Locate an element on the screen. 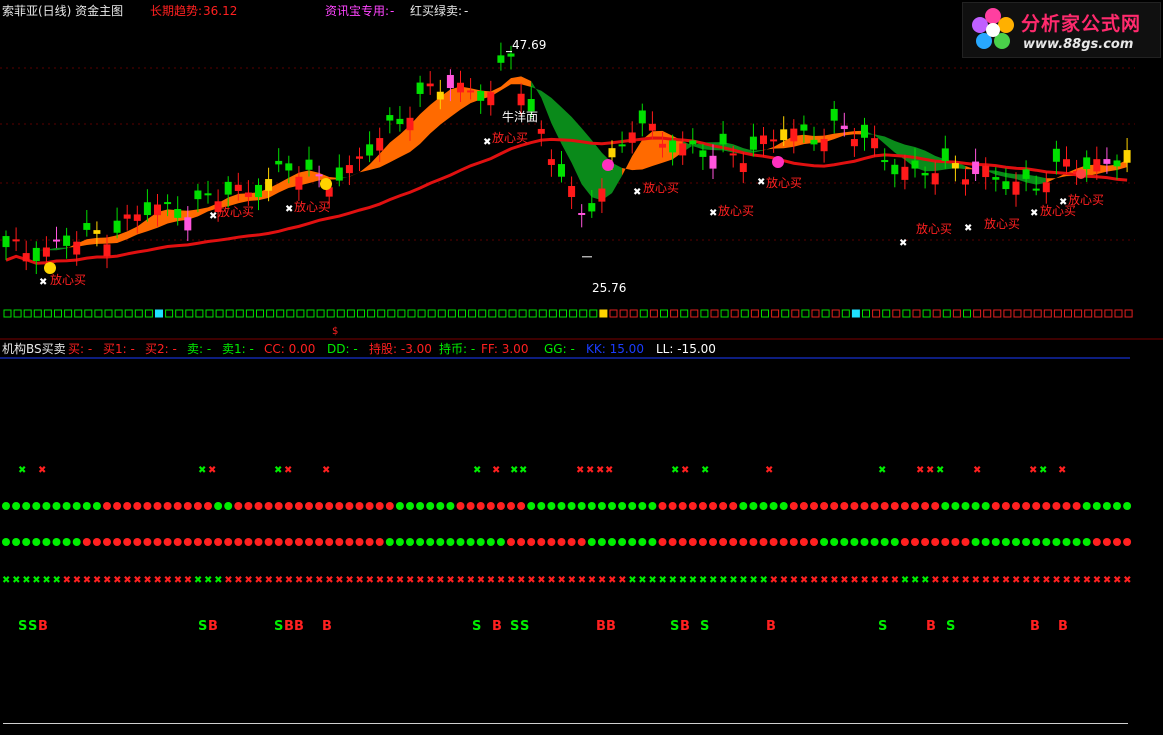 This screenshot has width=1163, height=735. buy-letter: B is located at coordinates (685, 626).